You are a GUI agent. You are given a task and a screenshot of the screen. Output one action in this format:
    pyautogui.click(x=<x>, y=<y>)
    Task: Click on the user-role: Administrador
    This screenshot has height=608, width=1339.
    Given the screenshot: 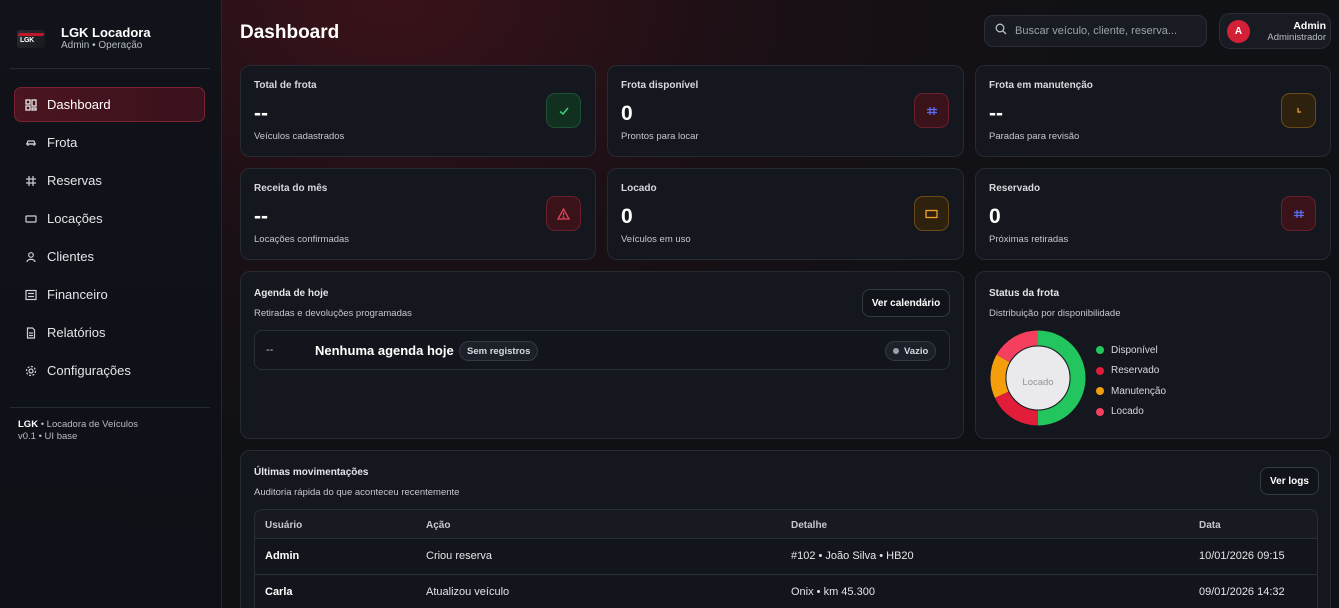 What is the action you would take?
    pyautogui.click(x=1296, y=37)
    